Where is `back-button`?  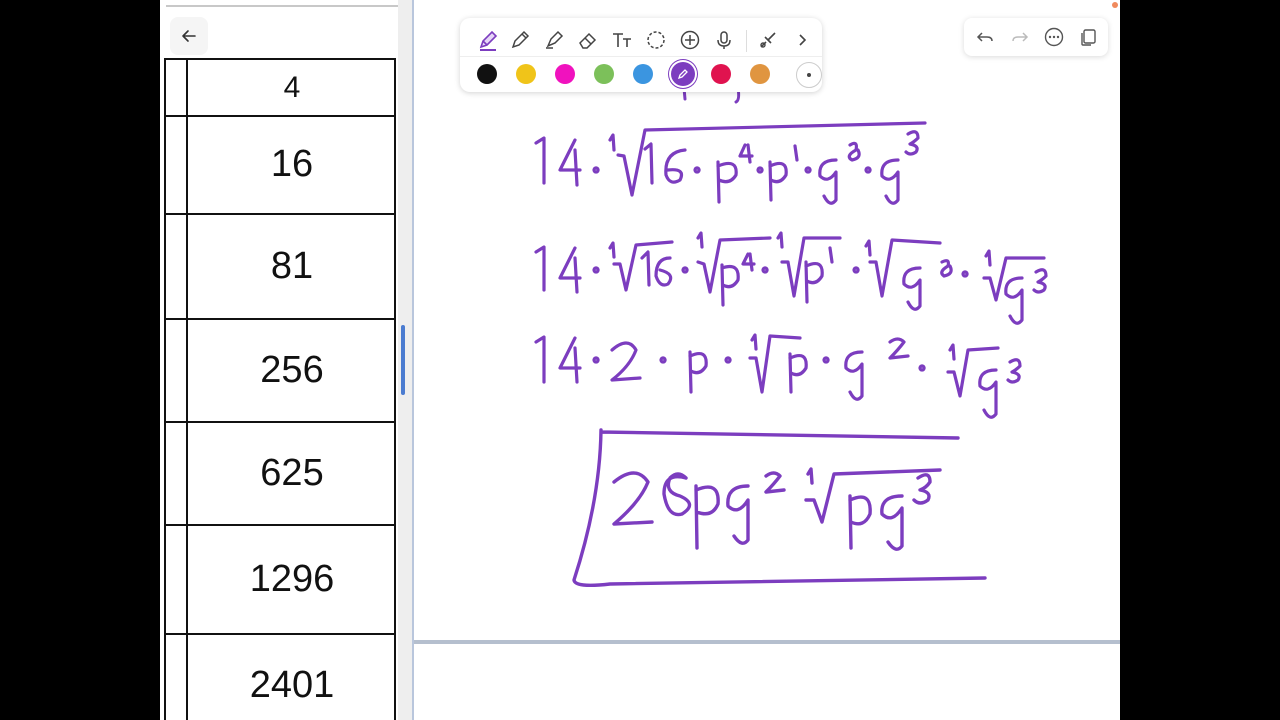
back-button is located at coordinates (189, 36).